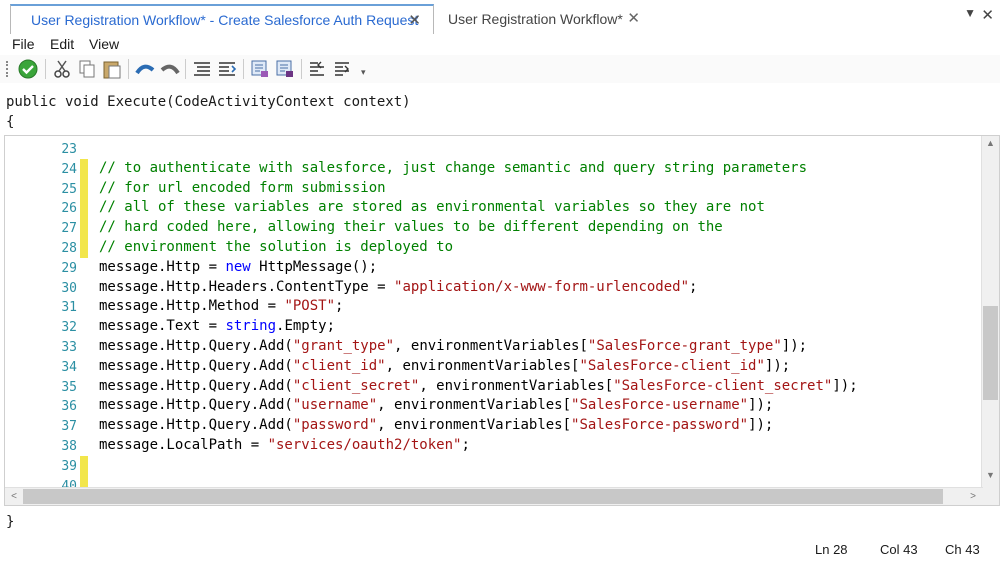 This screenshot has height=562, width=1000. What do you see at coordinates (899, 549) in the screenshot?
I see `status-column: Col 43` at bounding box center [899, 549].